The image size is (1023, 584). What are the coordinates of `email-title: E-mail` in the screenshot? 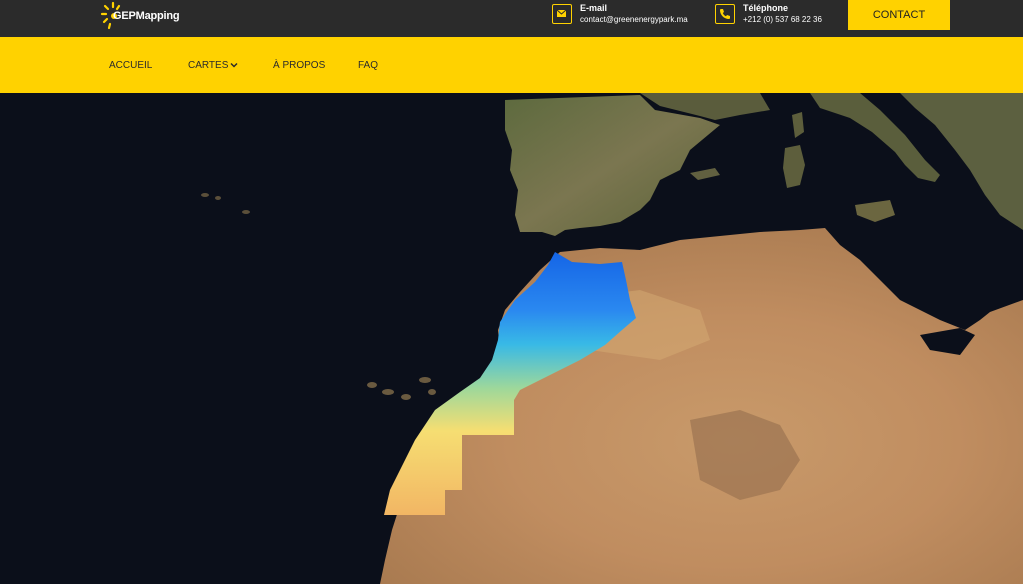 It's located at (594, 8).